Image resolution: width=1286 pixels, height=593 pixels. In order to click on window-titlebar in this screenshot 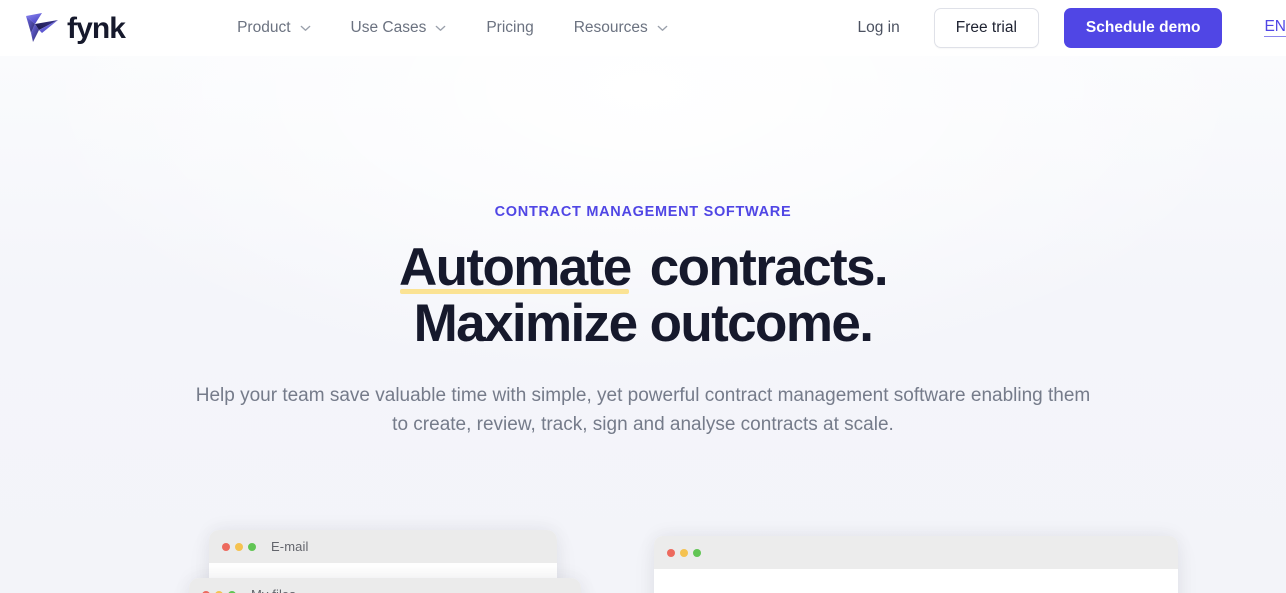, I will do `click(916, 552)`.